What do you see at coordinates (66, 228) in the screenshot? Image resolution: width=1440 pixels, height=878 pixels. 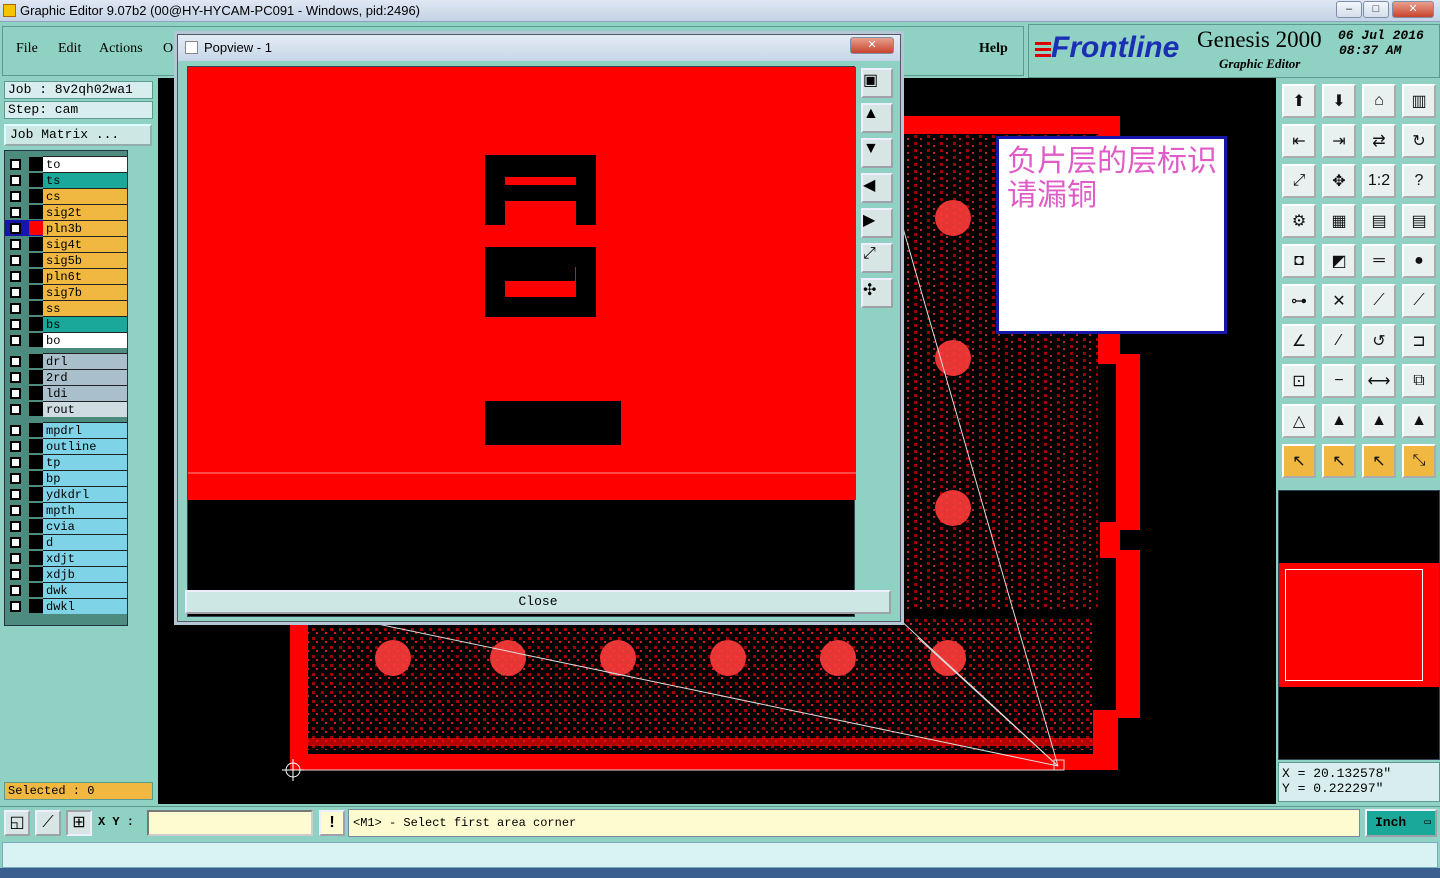 I see `layer-row: pln3b` at bounding box center [66, 228].